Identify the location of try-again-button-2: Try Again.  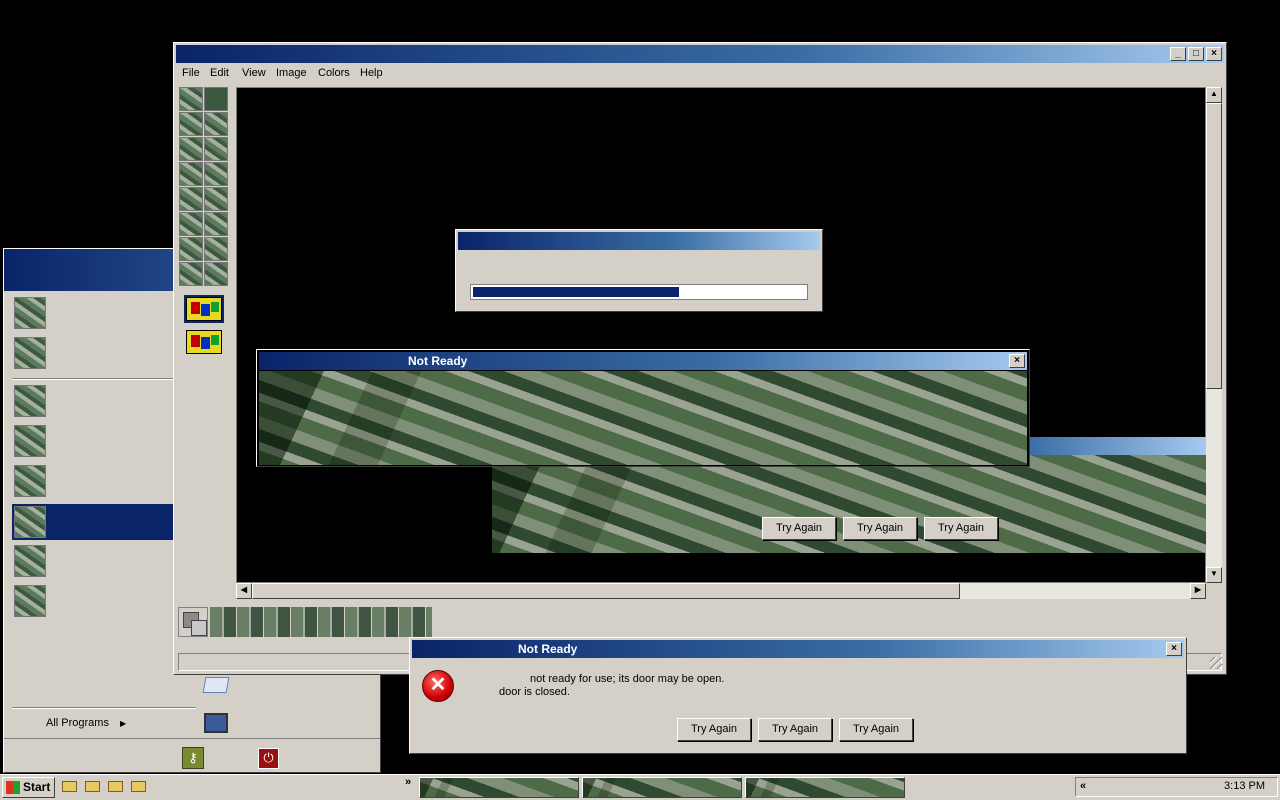
(795, 729).